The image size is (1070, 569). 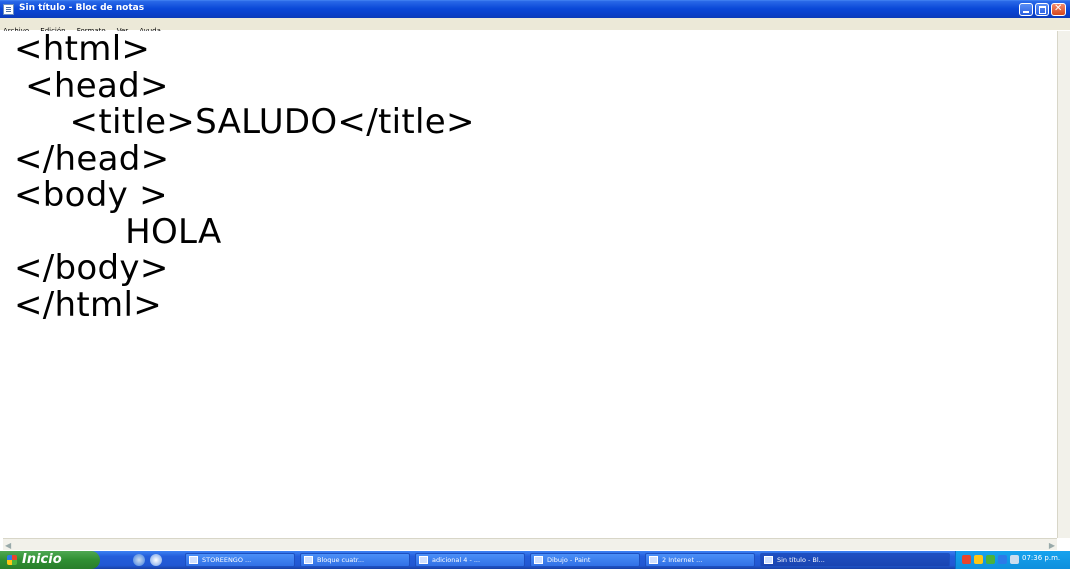 I want to click on paint-icon, so click(x=538, y=560).